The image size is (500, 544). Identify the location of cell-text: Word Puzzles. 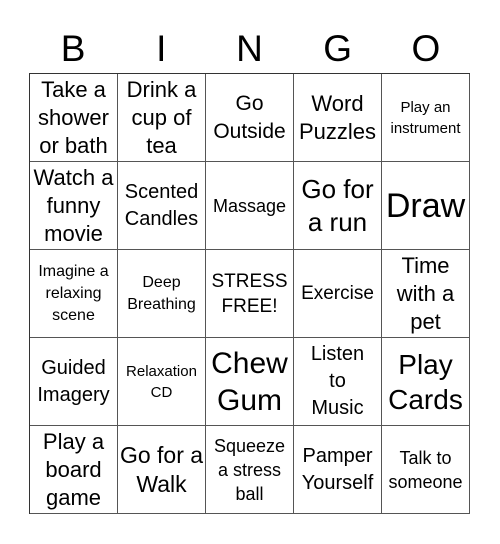
(337, 117).